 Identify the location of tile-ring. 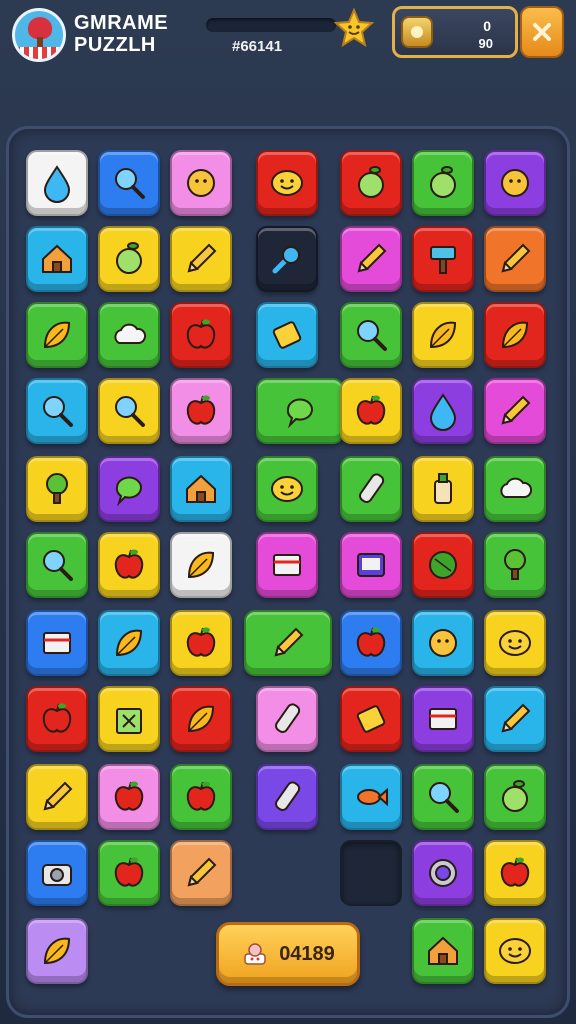
(443, 873).